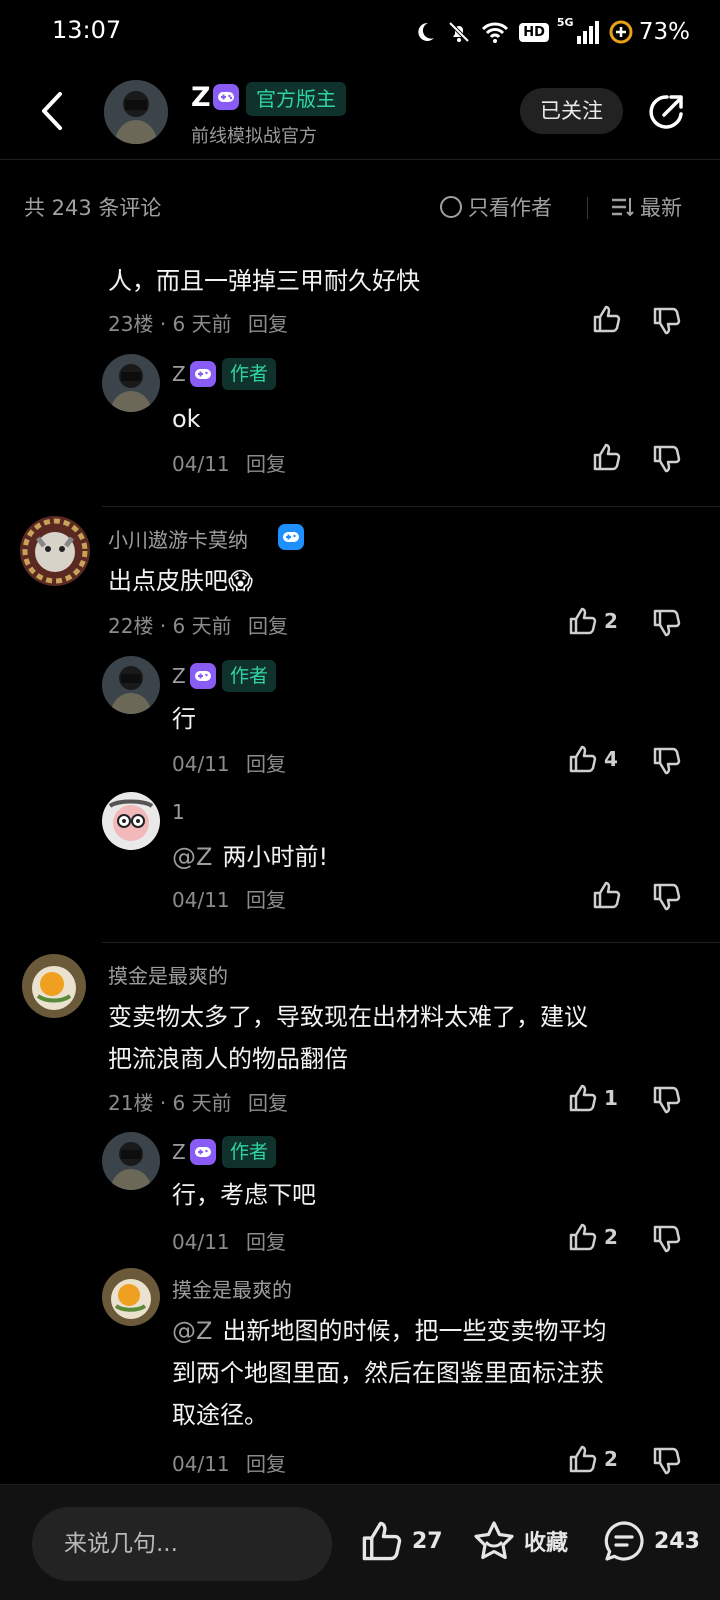 The width and height of the screenshot is (720, 1600). Describe the element at coordinates (664, 32) in the screenshot. I see `battery-percent: 73%` at that location.